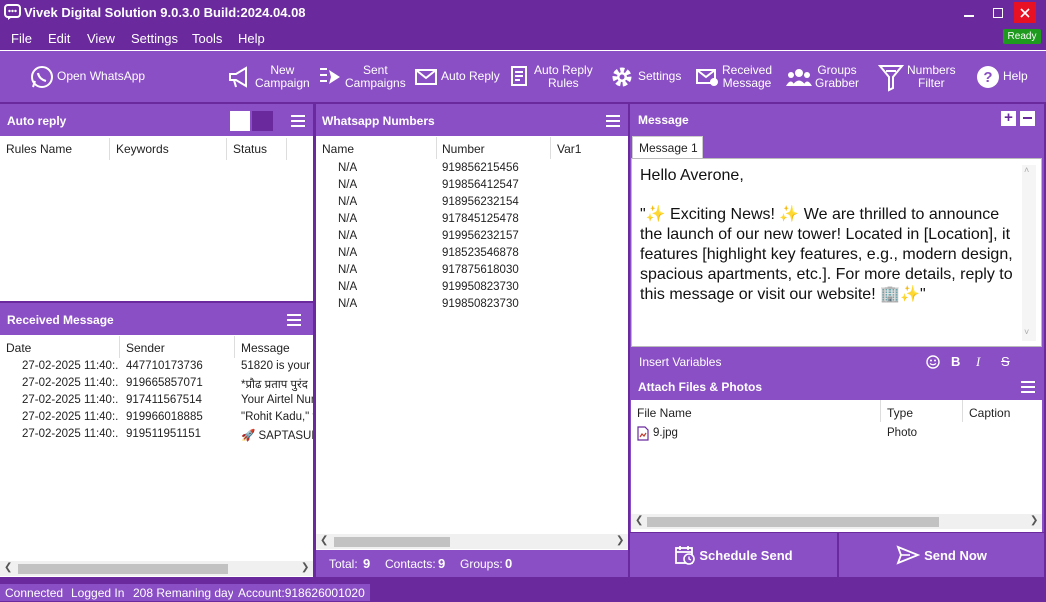 The width and height of the screenshot is (1046, 602). Describe the element at coordinates (378, 121) in the screenshot. I see `whatsapp-numbers-title: Whatsapp Numbers` at that location.